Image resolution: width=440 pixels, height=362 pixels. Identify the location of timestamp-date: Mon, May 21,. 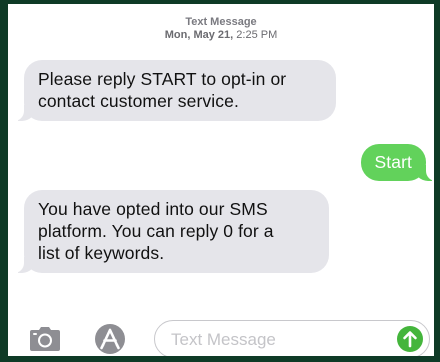
(199, 35).